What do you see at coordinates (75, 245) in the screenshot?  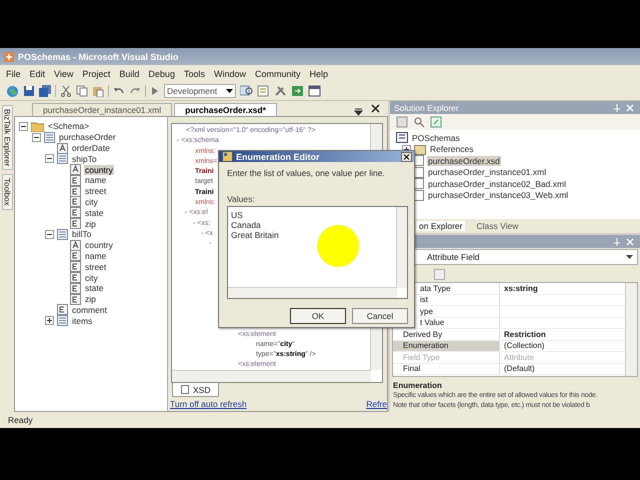 I see `attribute-icon` at bounding box center [75, 245].